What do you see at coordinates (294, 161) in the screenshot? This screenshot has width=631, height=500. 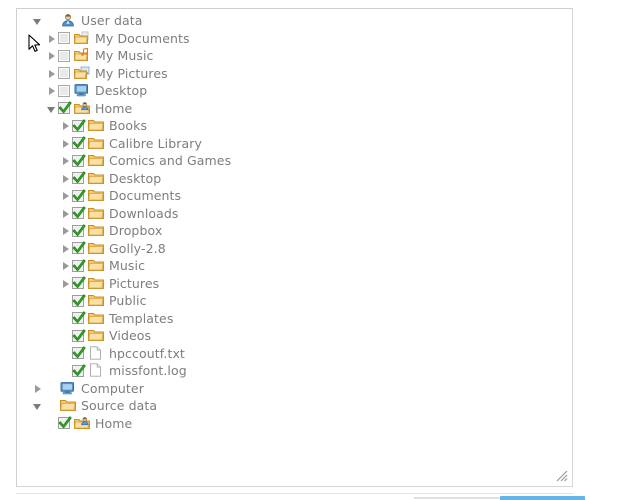 I see `tree-item: Comics and Games` at bounding box center [294, 161].